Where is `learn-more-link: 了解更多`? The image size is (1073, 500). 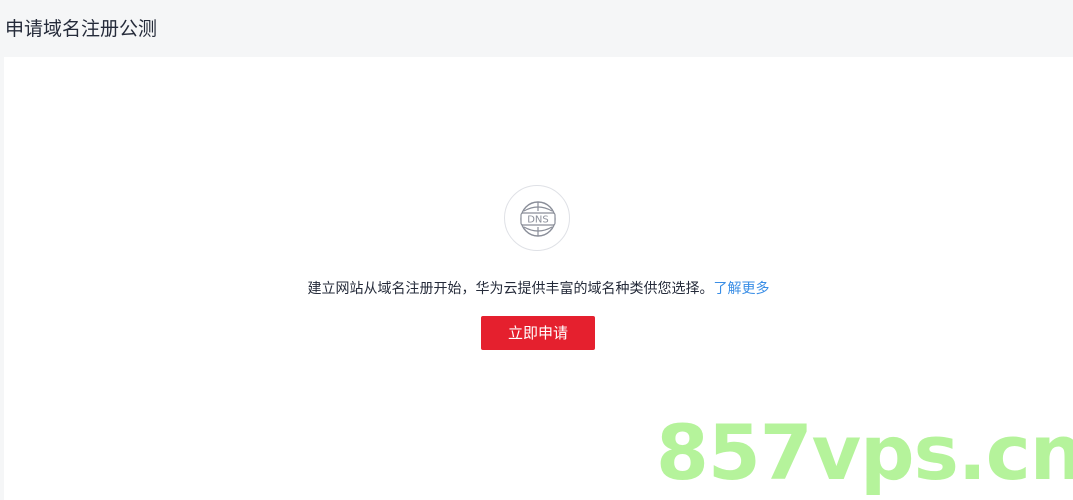
learn-more-link: 了解更多 is located at coordinates (742, 289).